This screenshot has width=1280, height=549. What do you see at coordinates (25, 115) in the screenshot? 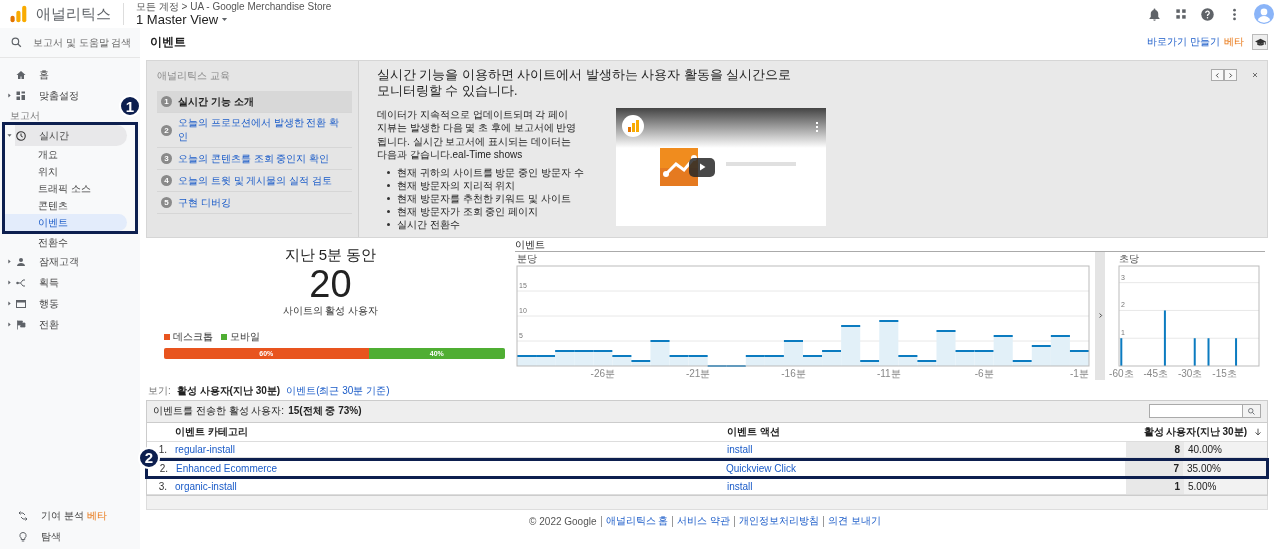
I see `section-label: 보고서` at bounding box center [25, 115].